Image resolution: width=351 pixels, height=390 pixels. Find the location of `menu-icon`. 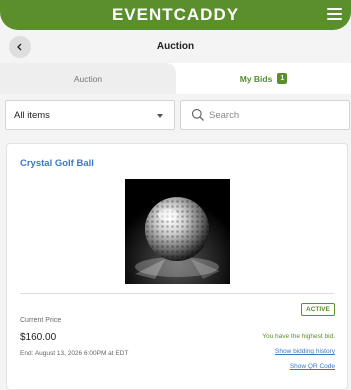

menu-icon is located at coordinates (334, 14).